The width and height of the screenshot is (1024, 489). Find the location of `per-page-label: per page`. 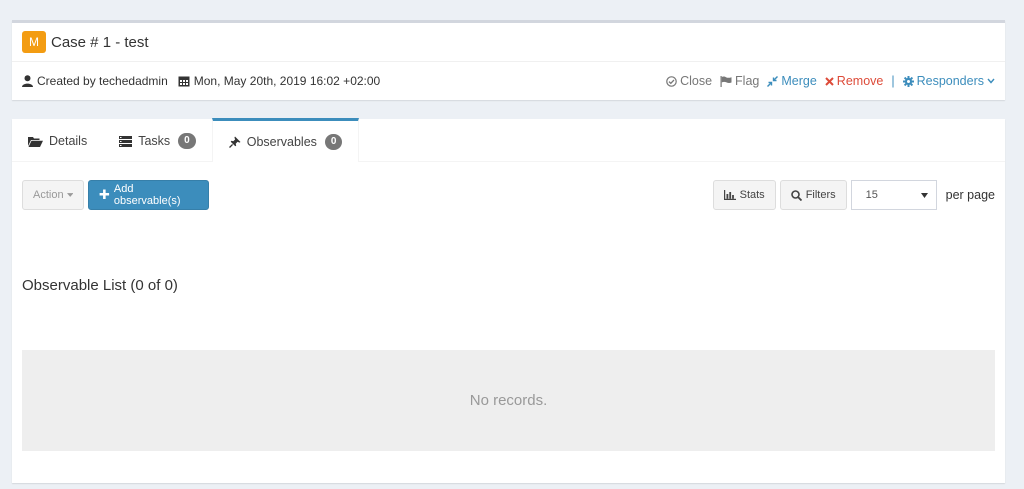

per-page-label: per page is located at coordinates (970, 195).